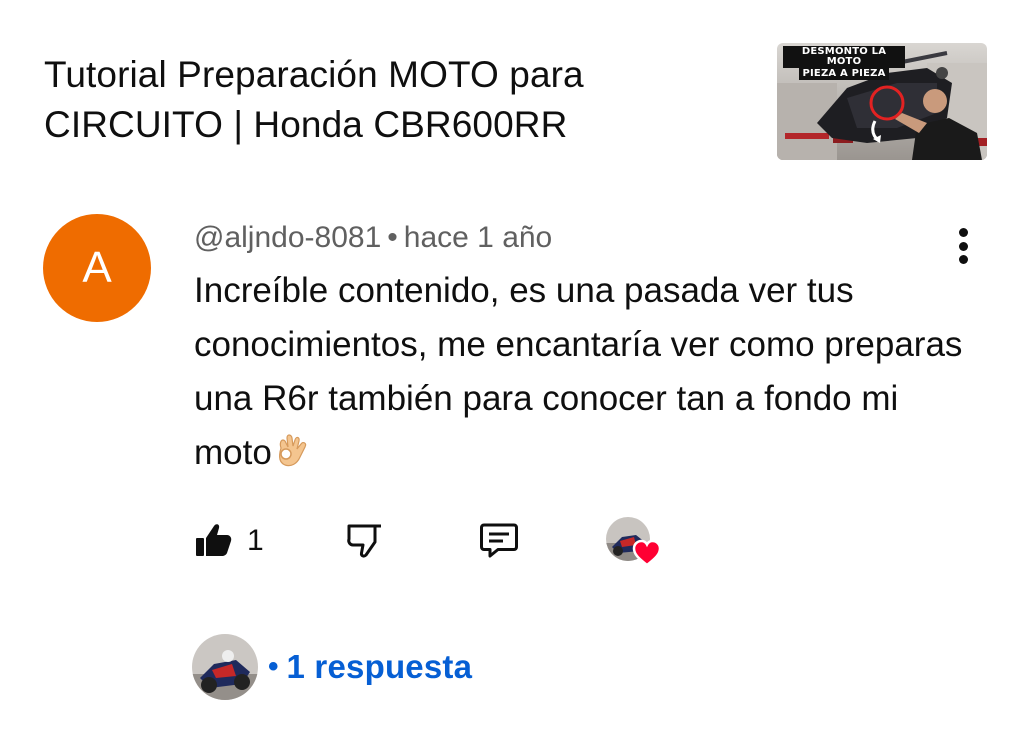 This screenshot has height=752, width=1030. What do you see at coordinates (225, 667) in the screenshot?
I see `replier-avatar` at bounding box center [225, 667].